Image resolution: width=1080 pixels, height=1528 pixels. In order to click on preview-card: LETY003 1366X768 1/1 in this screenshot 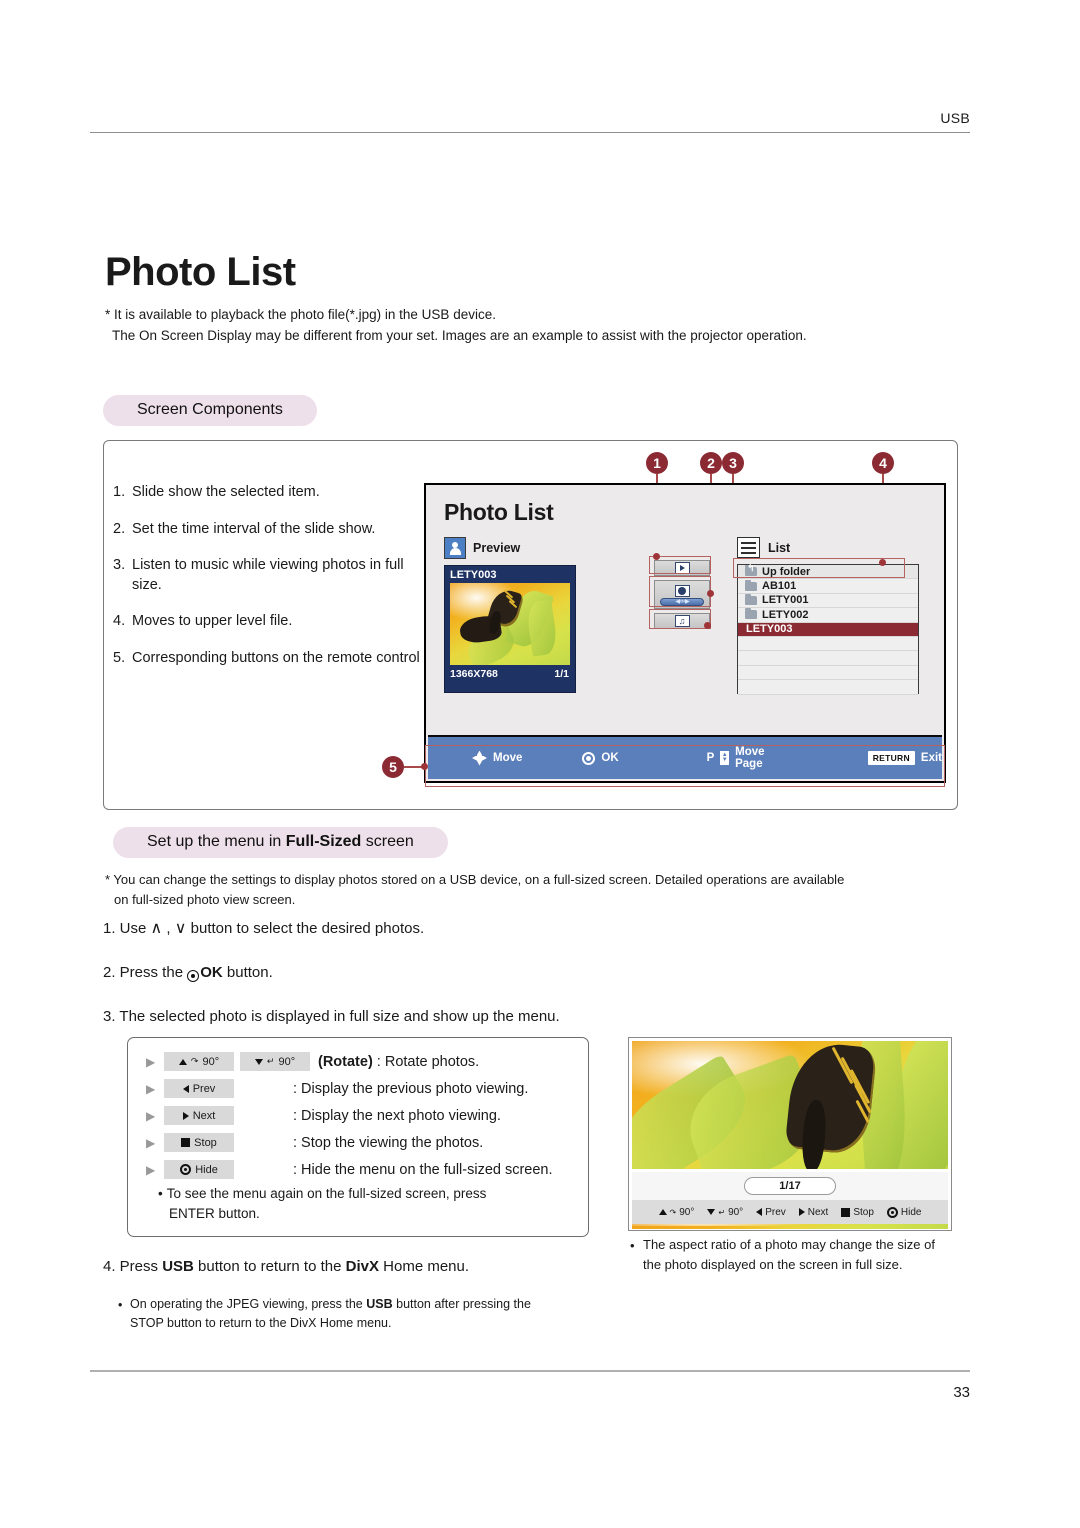, I will do `click(510, 629)`.